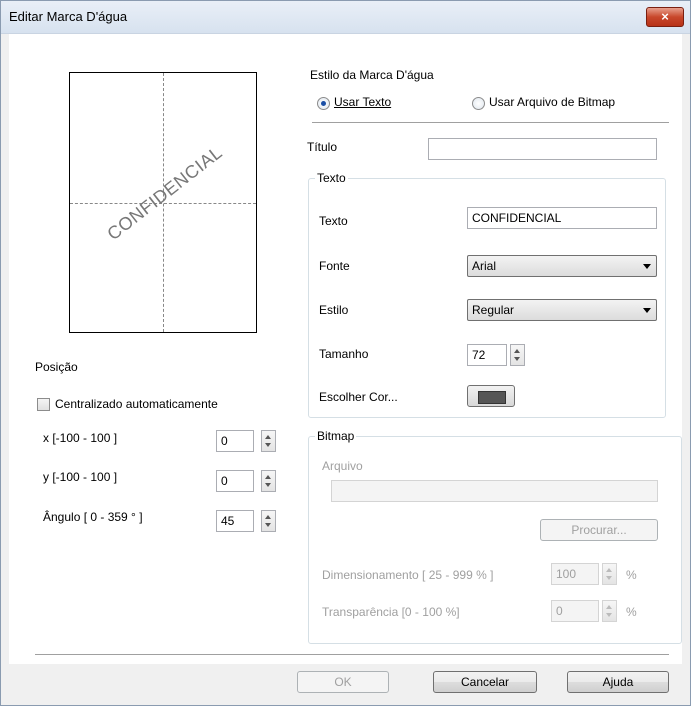 The width and height of the screenshot is (691, 706). Describe the element at coordinates (484, 266) in the screenshot. I see `font-select-value: Arial` at that location.